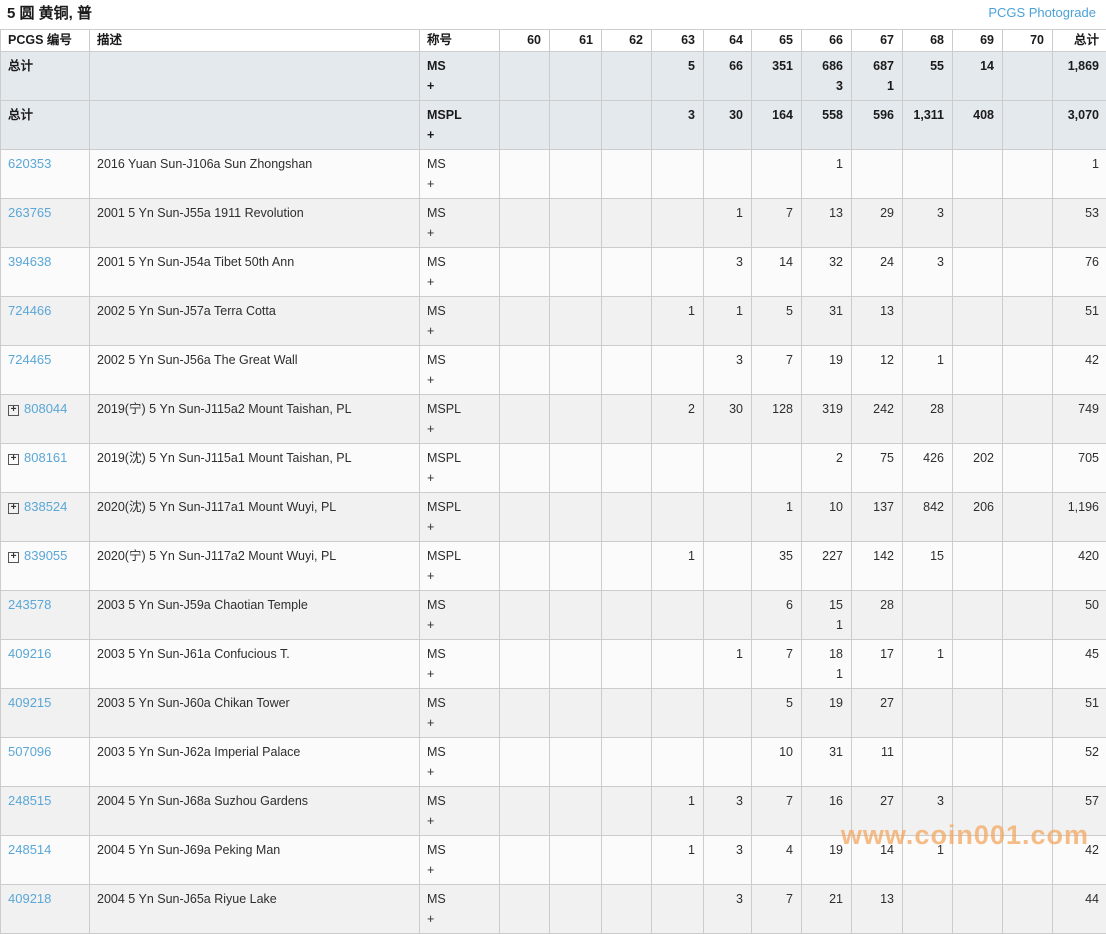  What do you see at coordinates (45, 555) in the screenshot?
I see `pcgs-number-link: 839055` at bounding box center [45, 555].